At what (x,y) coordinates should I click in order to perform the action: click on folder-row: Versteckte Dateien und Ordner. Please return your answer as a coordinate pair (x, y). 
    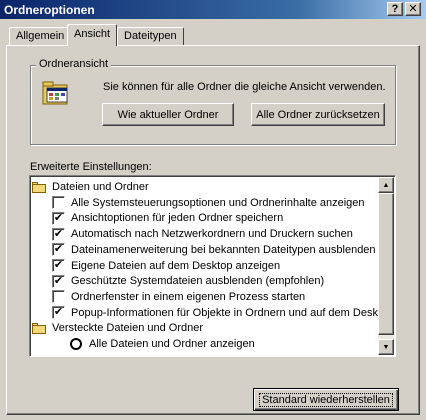
    Looking at the image, I should click on (117, 328).